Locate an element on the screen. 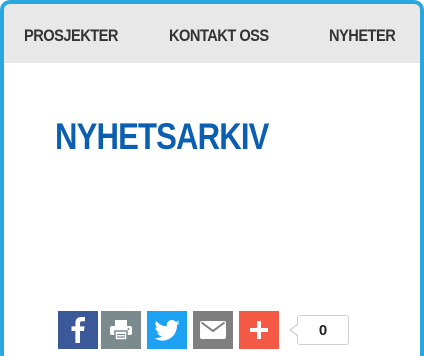 This screenshot has height=356, width=424. print-icon is located at coordinates (121, 330).